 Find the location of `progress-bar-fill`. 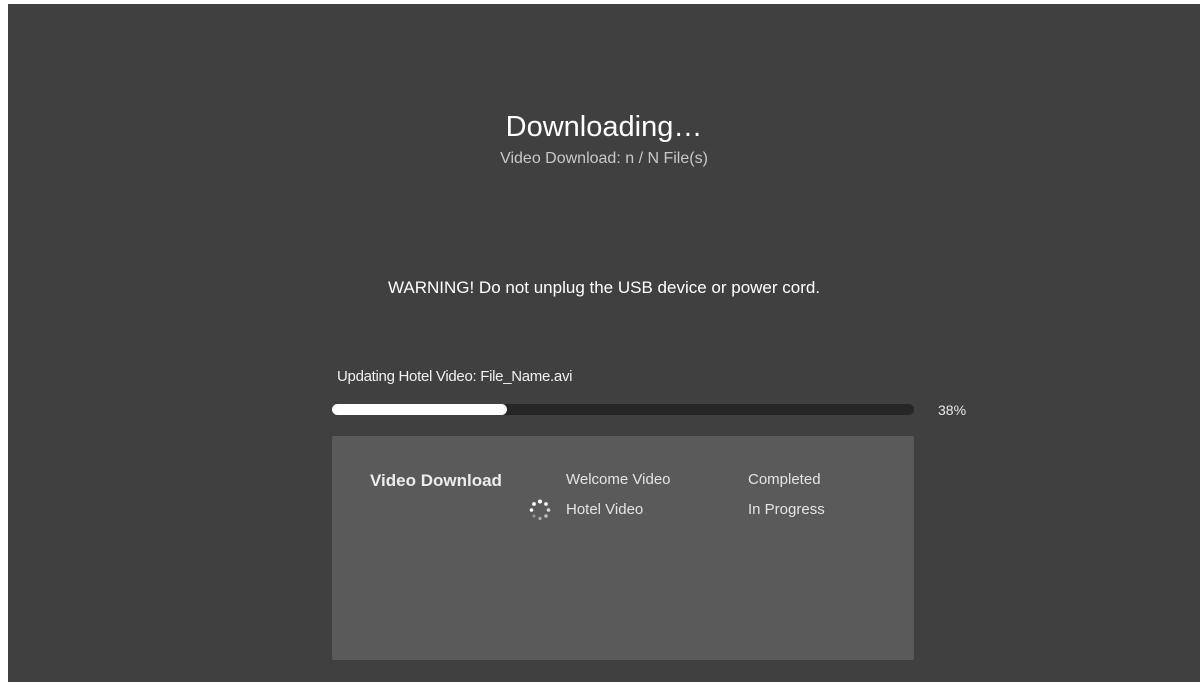

progress-bar-fill is located at coordinates (419, 409).